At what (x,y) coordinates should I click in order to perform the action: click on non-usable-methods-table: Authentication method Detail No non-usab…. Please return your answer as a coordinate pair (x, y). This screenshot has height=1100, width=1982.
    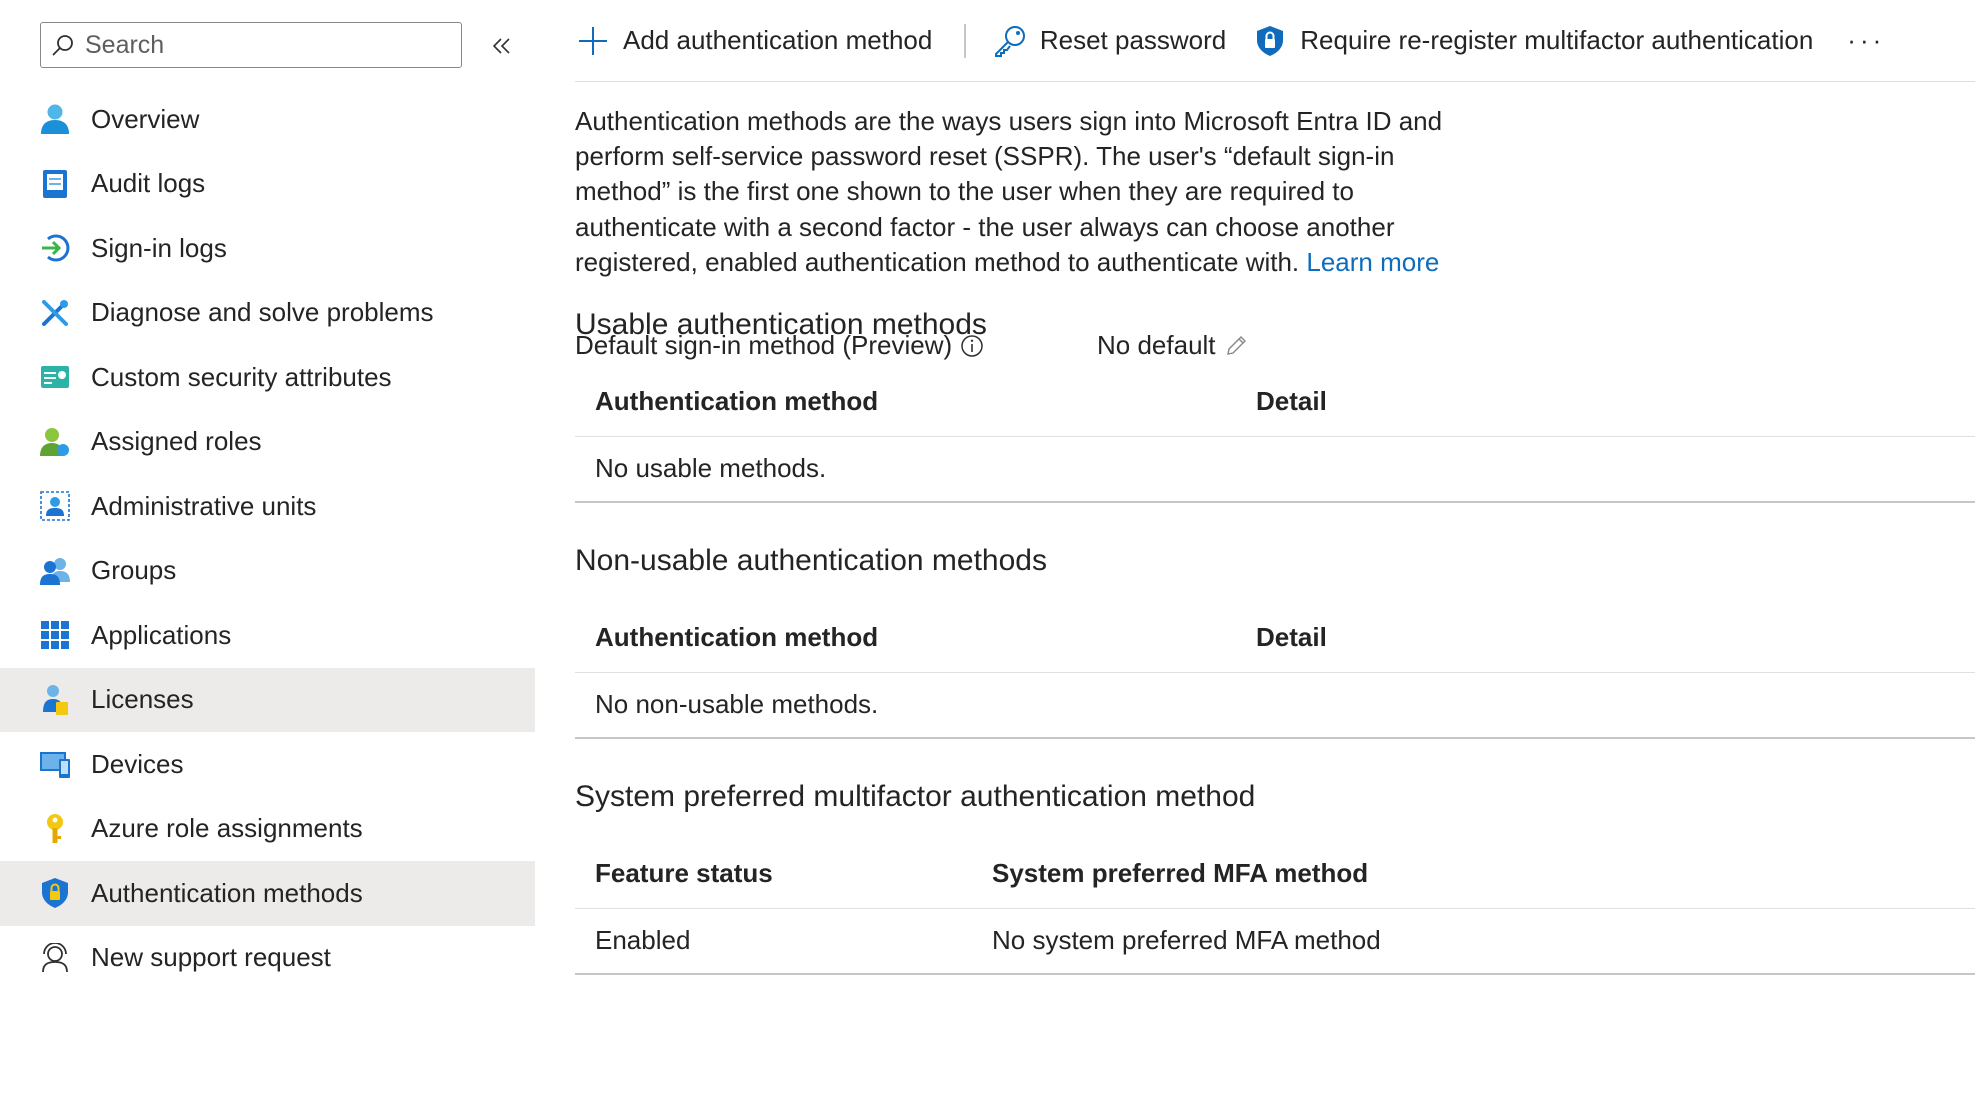
    Looking at the image, I should click on (1275, 671).